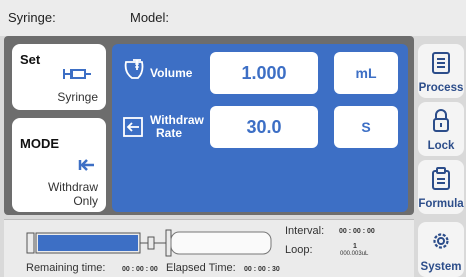 This screenshot has height=277, width=466. Describe the element at coordinates (305, 231) in the screenshot. I see `interval-label: Interval:` at that location.